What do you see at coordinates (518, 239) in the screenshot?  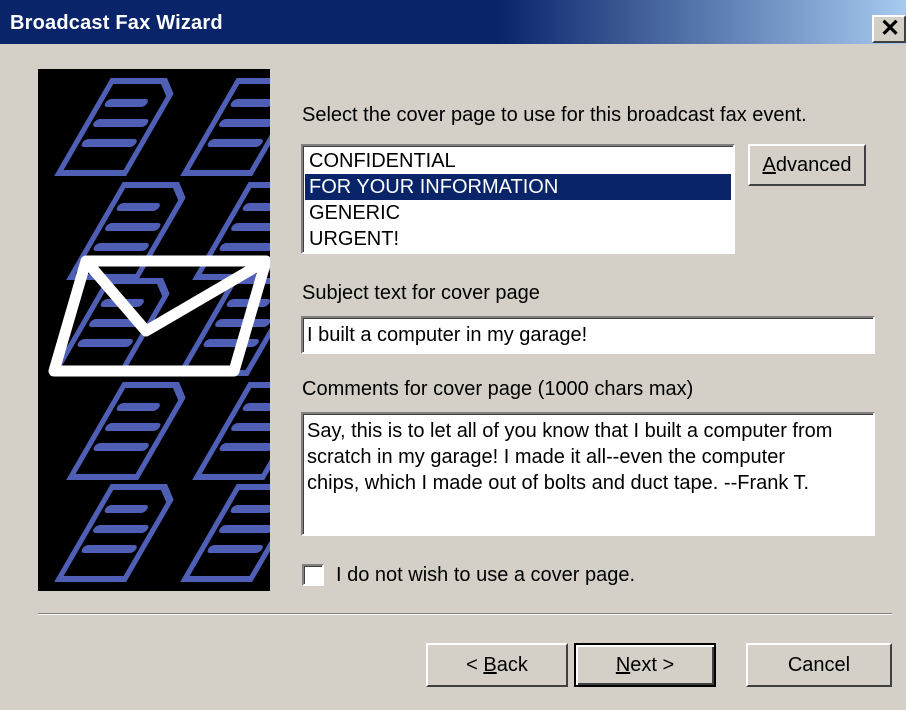 I see `cover-page-option: URGENT!` at bounding box center [518, 239].